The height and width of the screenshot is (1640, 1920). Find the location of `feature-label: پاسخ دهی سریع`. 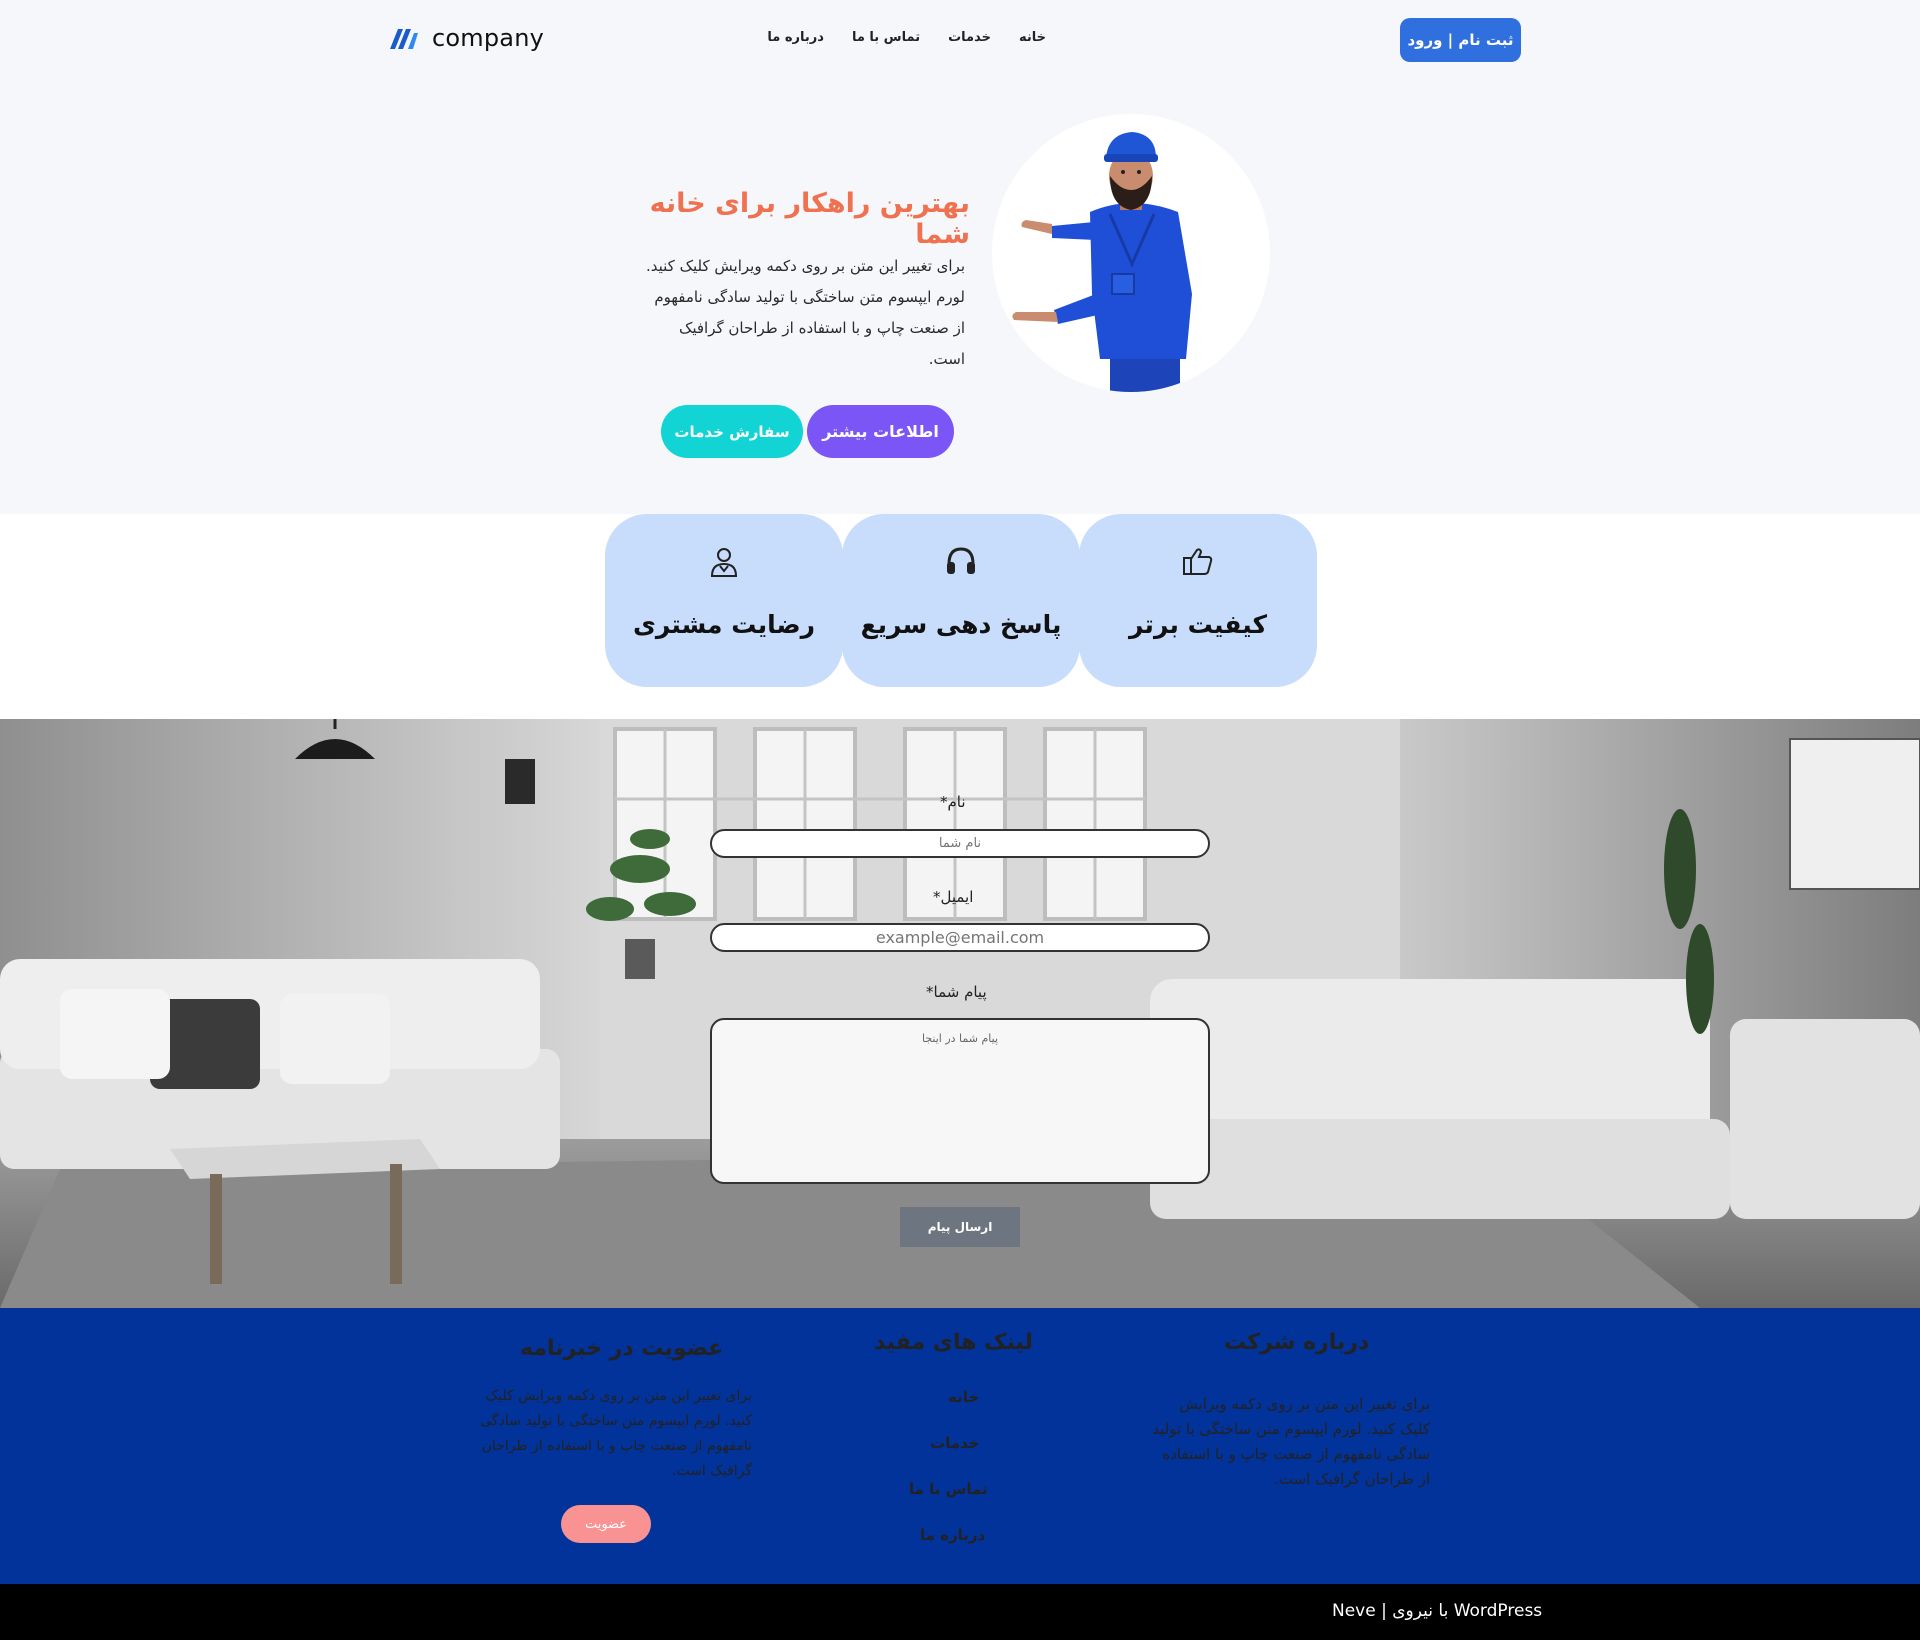

feature-label: پاسخ دهی سریع is located at coordinates (961, 624).